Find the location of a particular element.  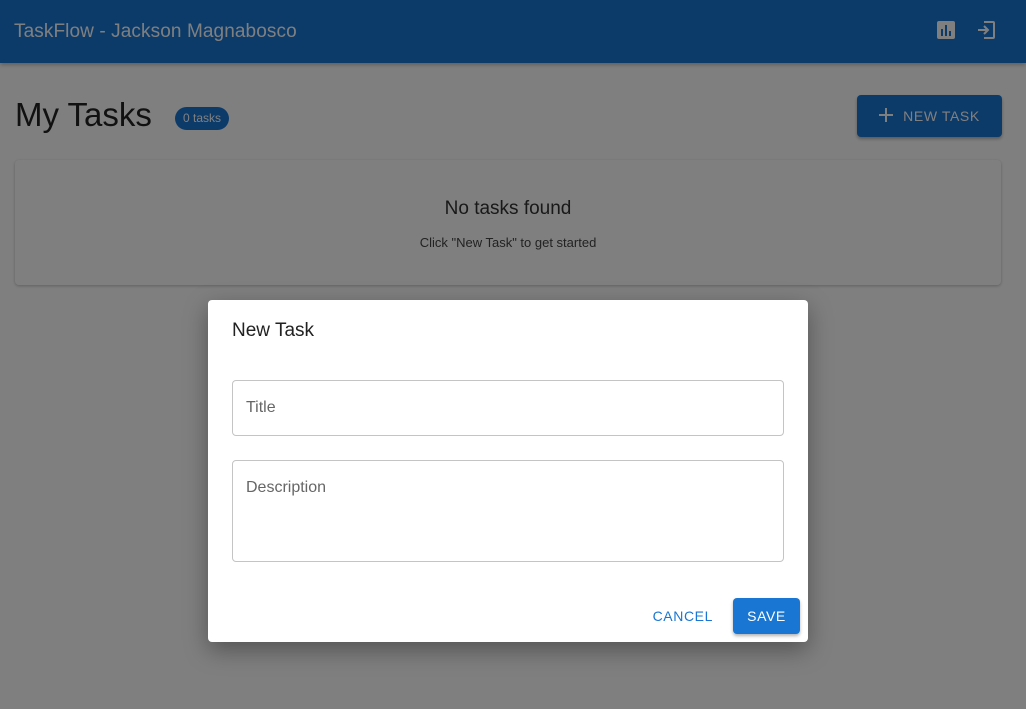

dialog-title: New Task is located at coordinates (273, 330).